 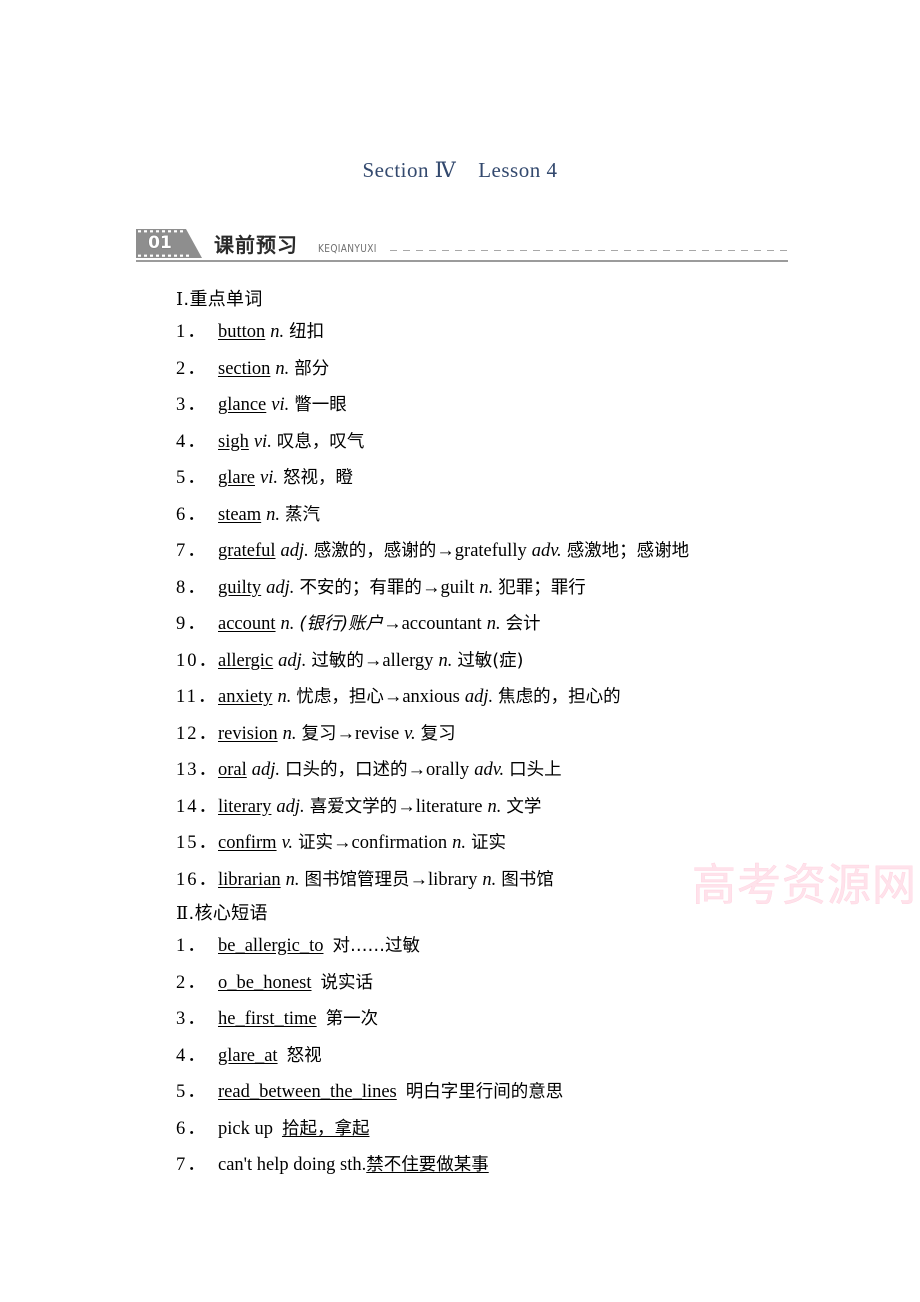 I want to click on phrase-text: he_first_time, so click(x=267, y=1019).